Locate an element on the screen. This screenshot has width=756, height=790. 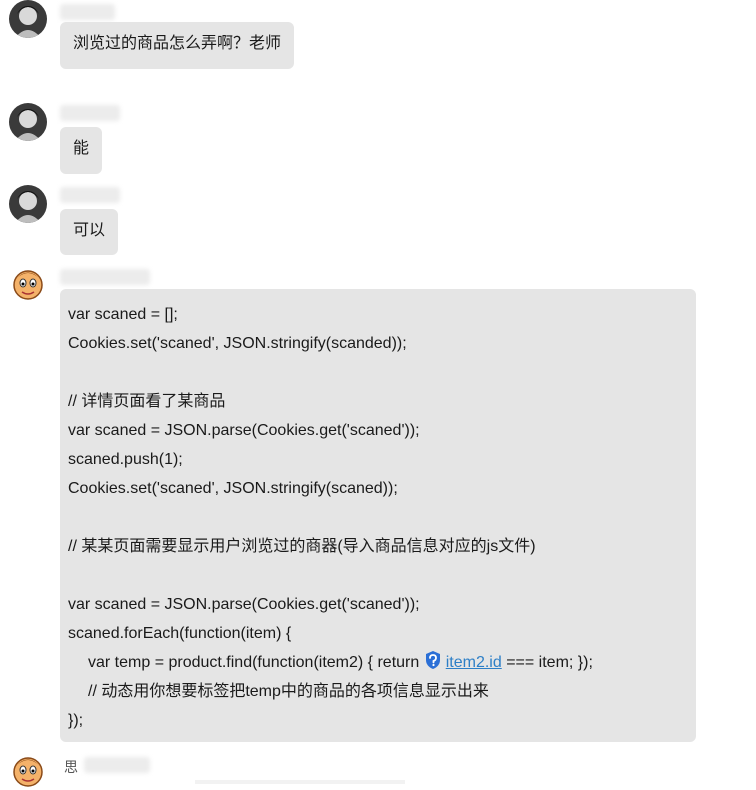
message-bubble: 可以 is located at coordinates (89, 232).